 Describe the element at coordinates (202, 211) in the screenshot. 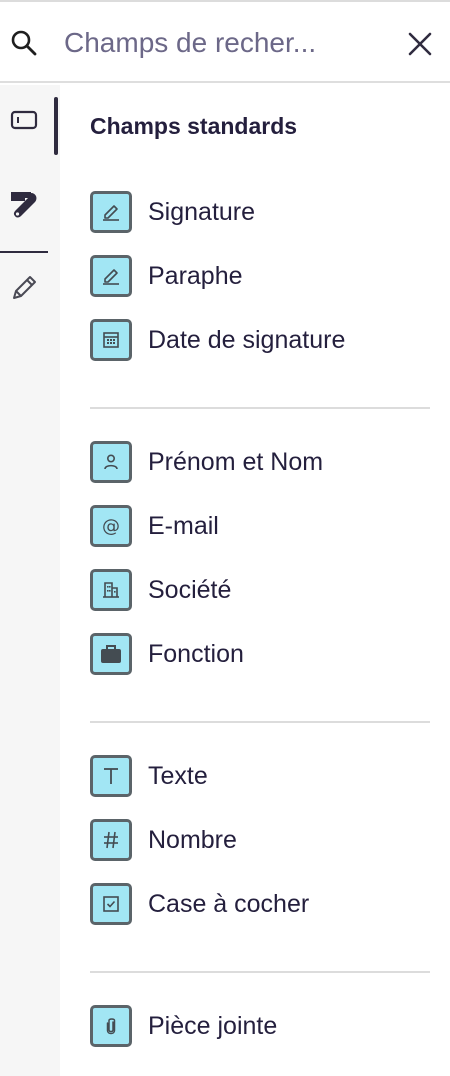

I see `field-label: Signature` at that location.